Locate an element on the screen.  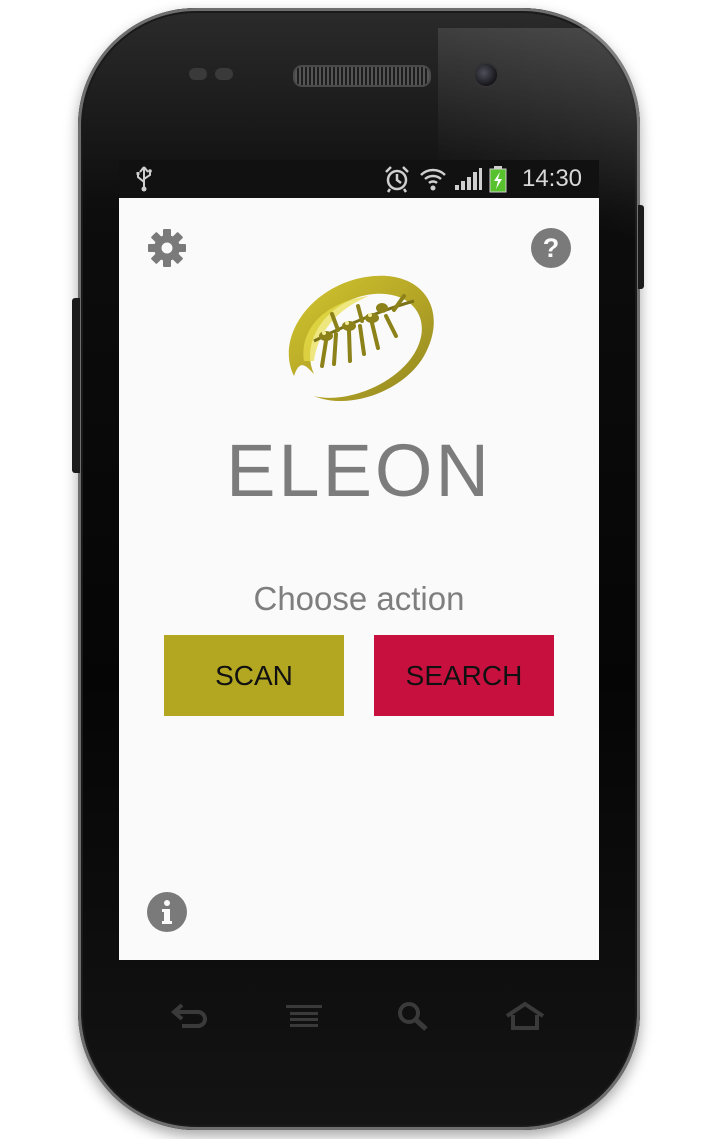
help-button: ? is located at coordinates (551, 248).